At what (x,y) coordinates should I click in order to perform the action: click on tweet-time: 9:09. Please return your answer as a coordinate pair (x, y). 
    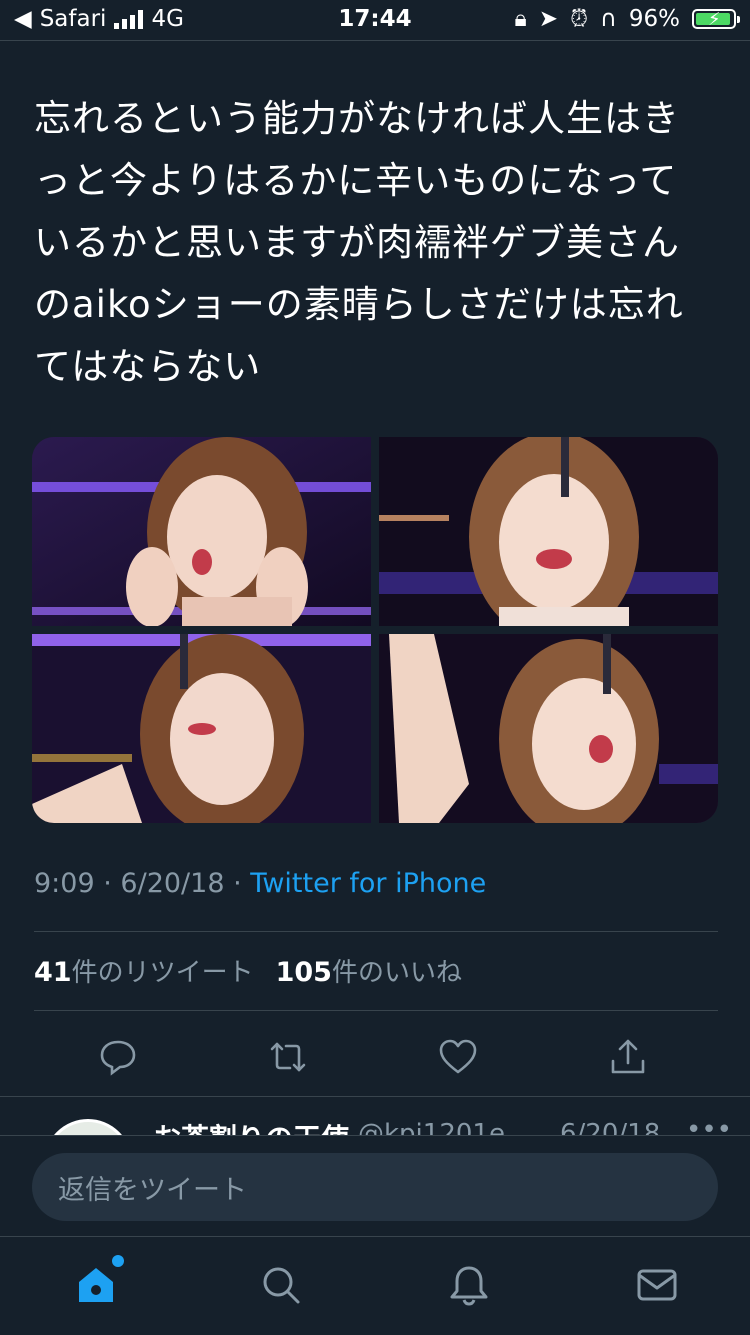
    Looking at the image, I should click on (64, 883).